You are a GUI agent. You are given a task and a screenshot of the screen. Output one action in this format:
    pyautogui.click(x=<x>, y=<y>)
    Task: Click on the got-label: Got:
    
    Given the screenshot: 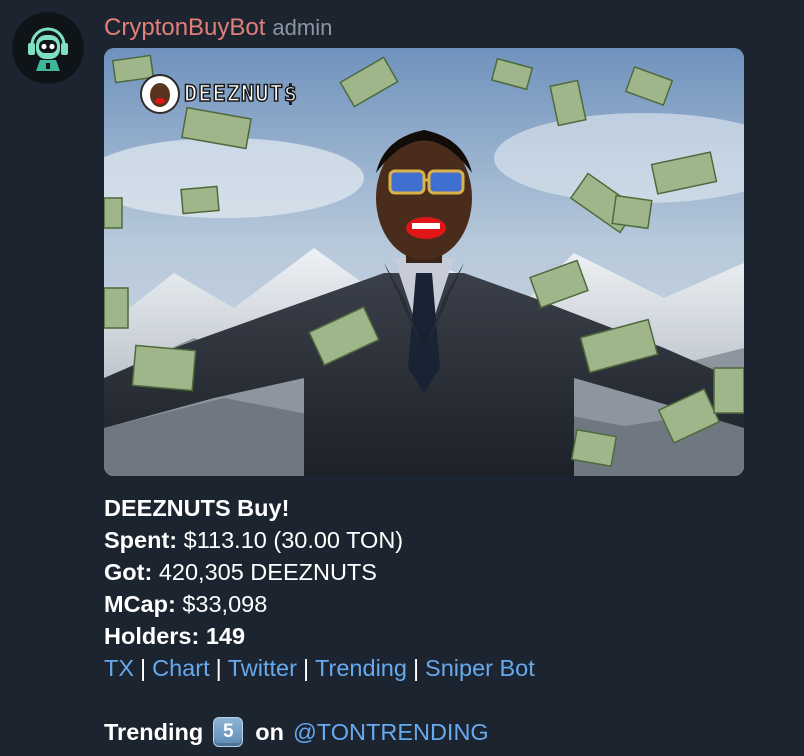 What is the action you would take?
    pyautogui.click(x=128, y=572)
    